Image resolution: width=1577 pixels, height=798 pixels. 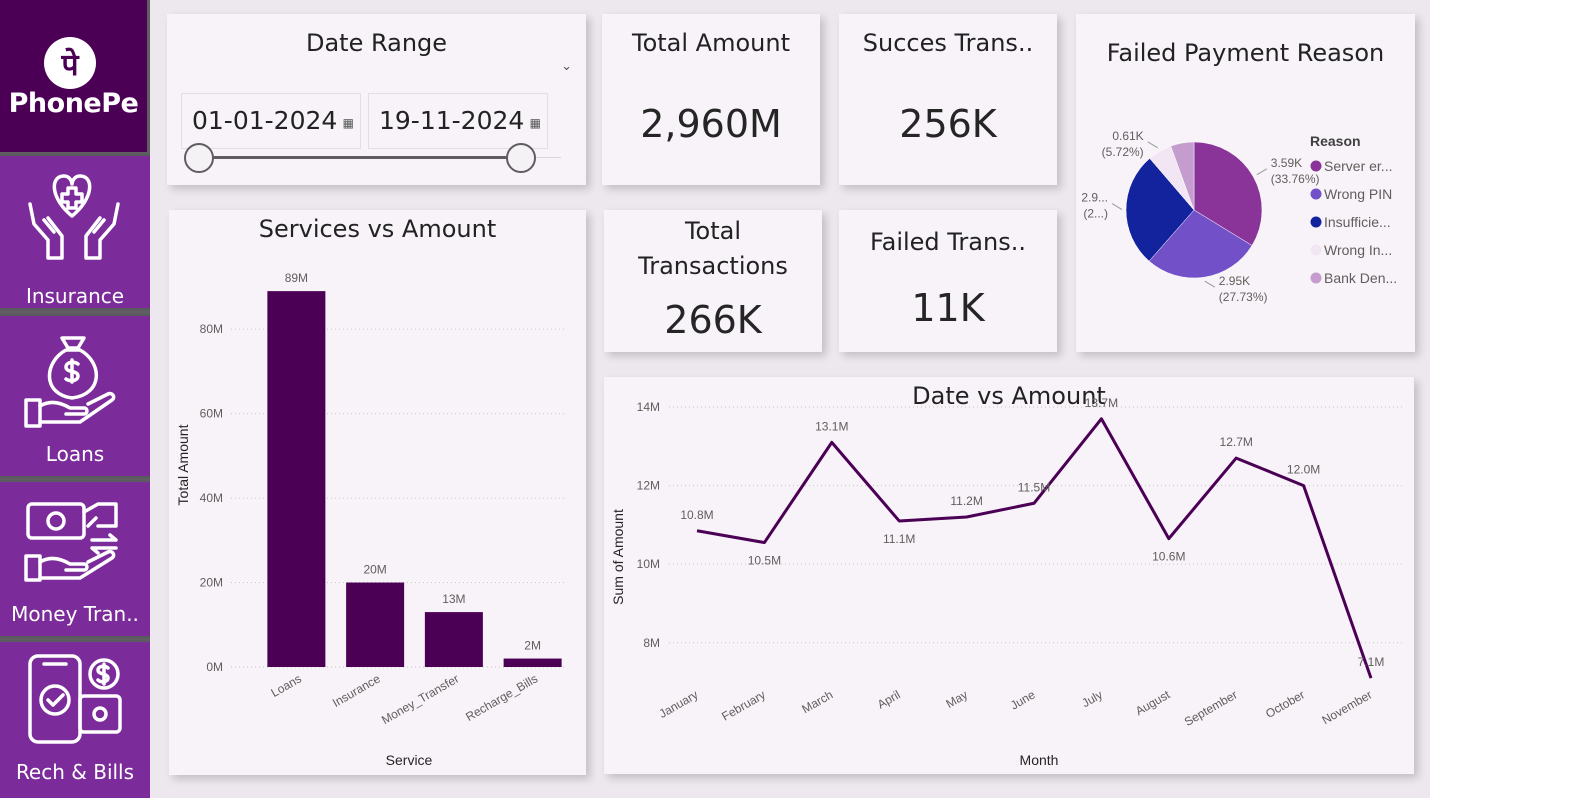 I want to click on y-tick-label: 14M, so click(x=648, y=407).